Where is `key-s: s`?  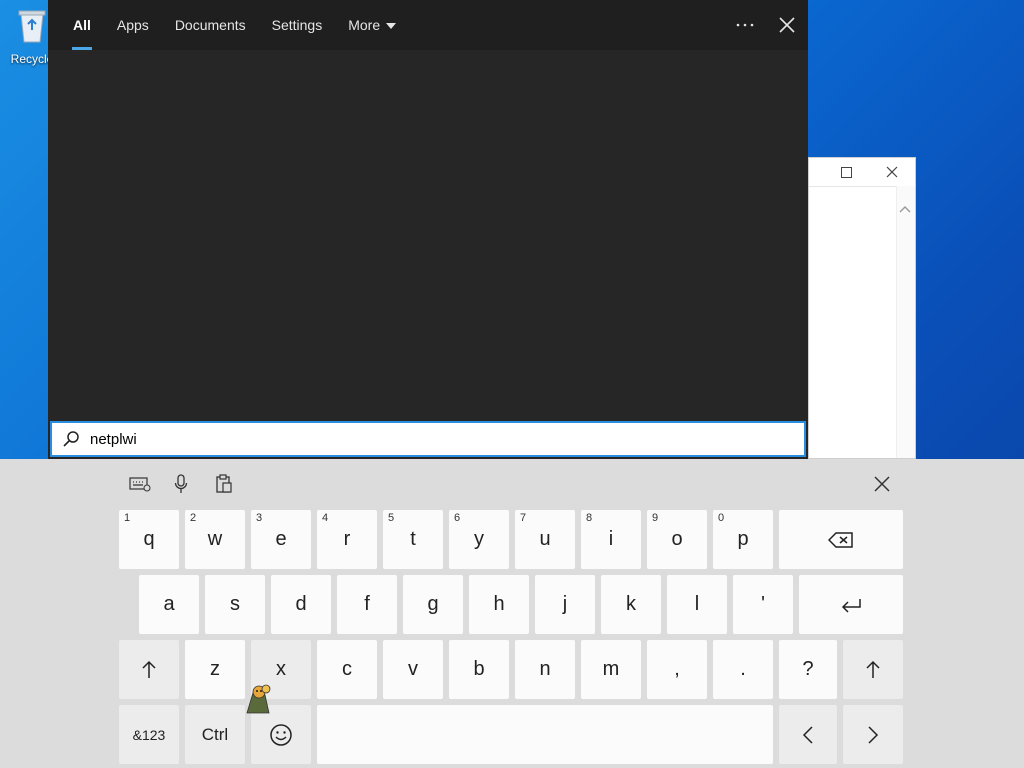
key-s: s is located at coordinates (235, 604).